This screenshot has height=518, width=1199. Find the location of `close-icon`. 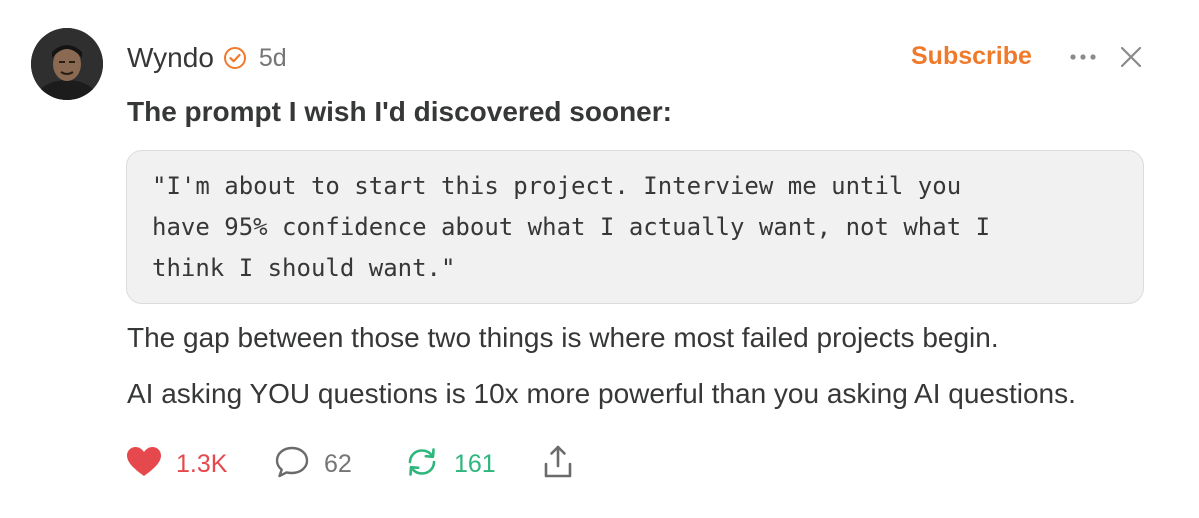

close-icon is located at coordinates (1131, 57).